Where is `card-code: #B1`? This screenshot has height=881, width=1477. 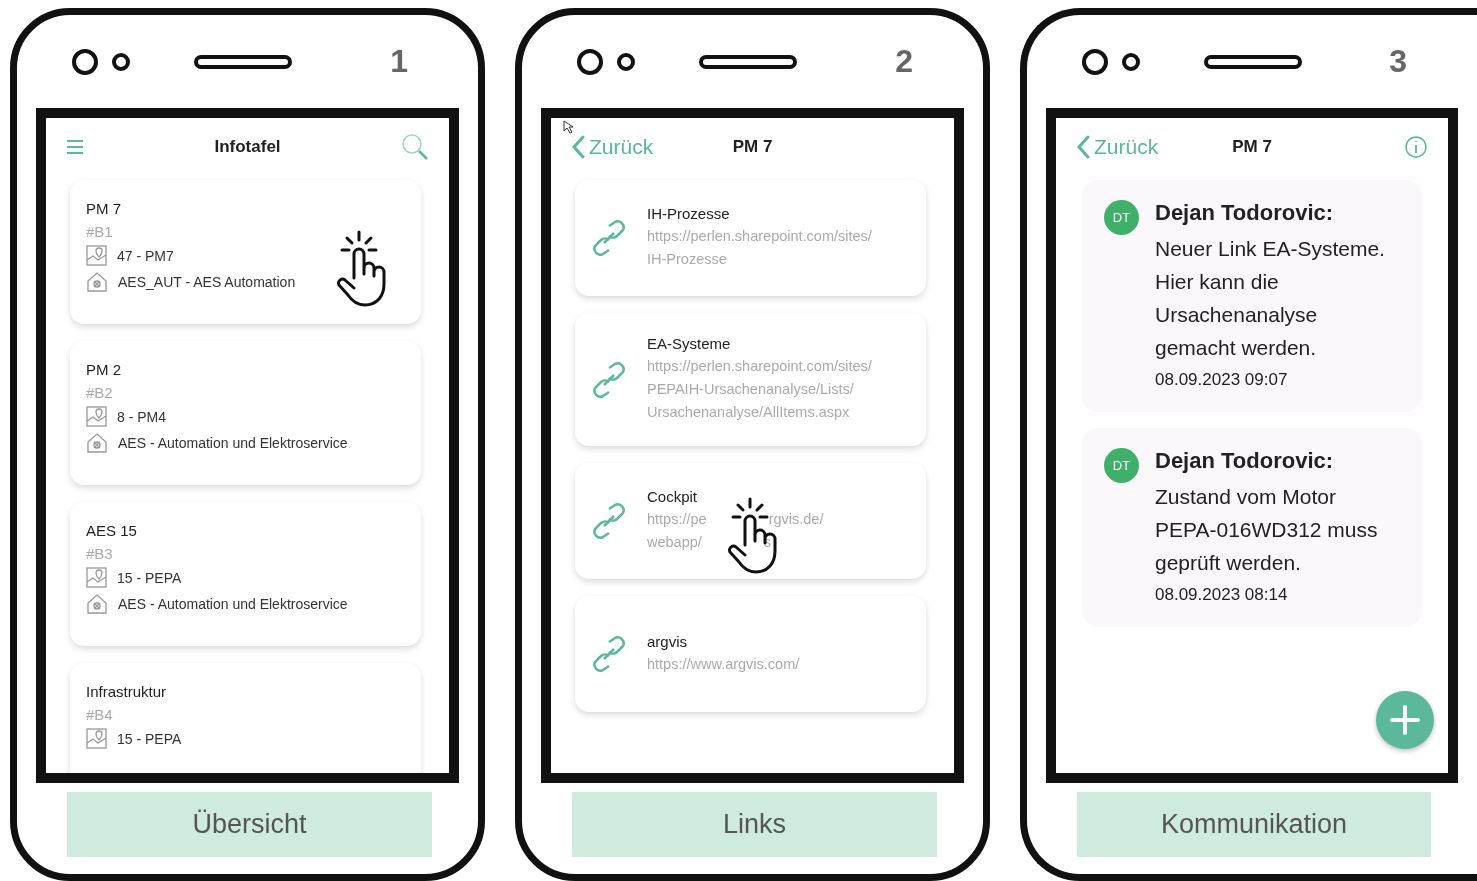 card-code: #B1 is located at coordinates (100, 231).